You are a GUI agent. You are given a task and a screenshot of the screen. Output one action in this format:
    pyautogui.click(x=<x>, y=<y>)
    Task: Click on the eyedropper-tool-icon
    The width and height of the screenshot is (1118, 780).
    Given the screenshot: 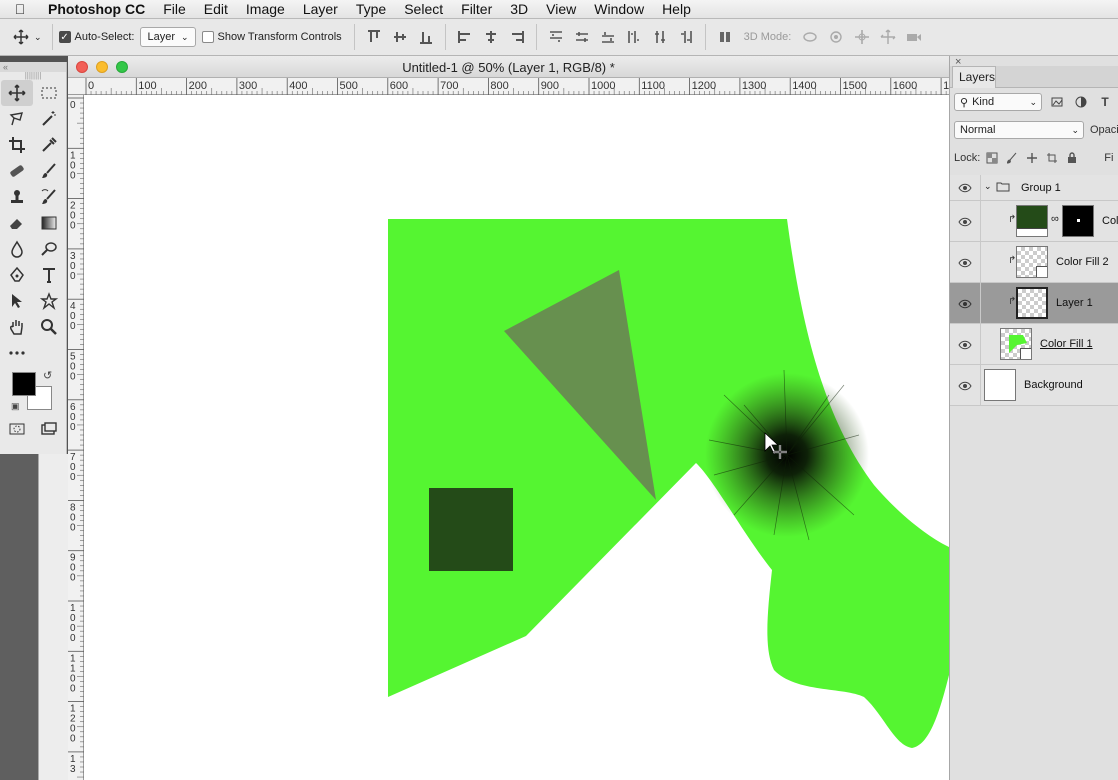 What is the action you would take?
    pyautogui.click(x=49, y=145)
    